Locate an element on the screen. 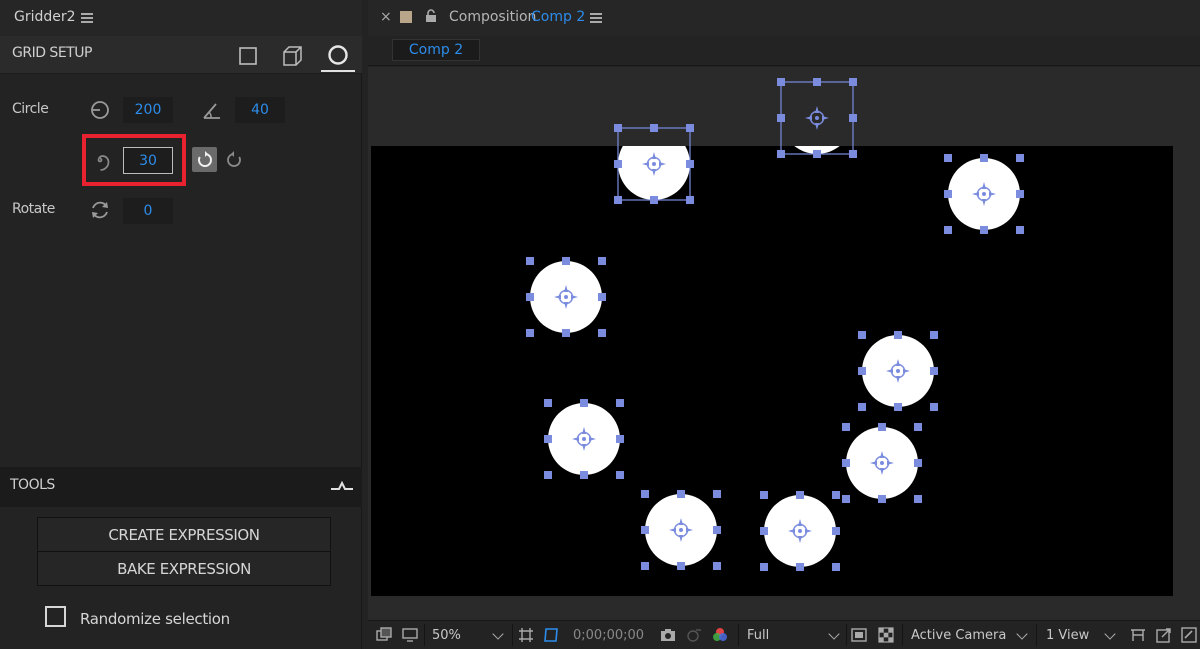  fast-preview-icon is located at coordinates (1164, 635).